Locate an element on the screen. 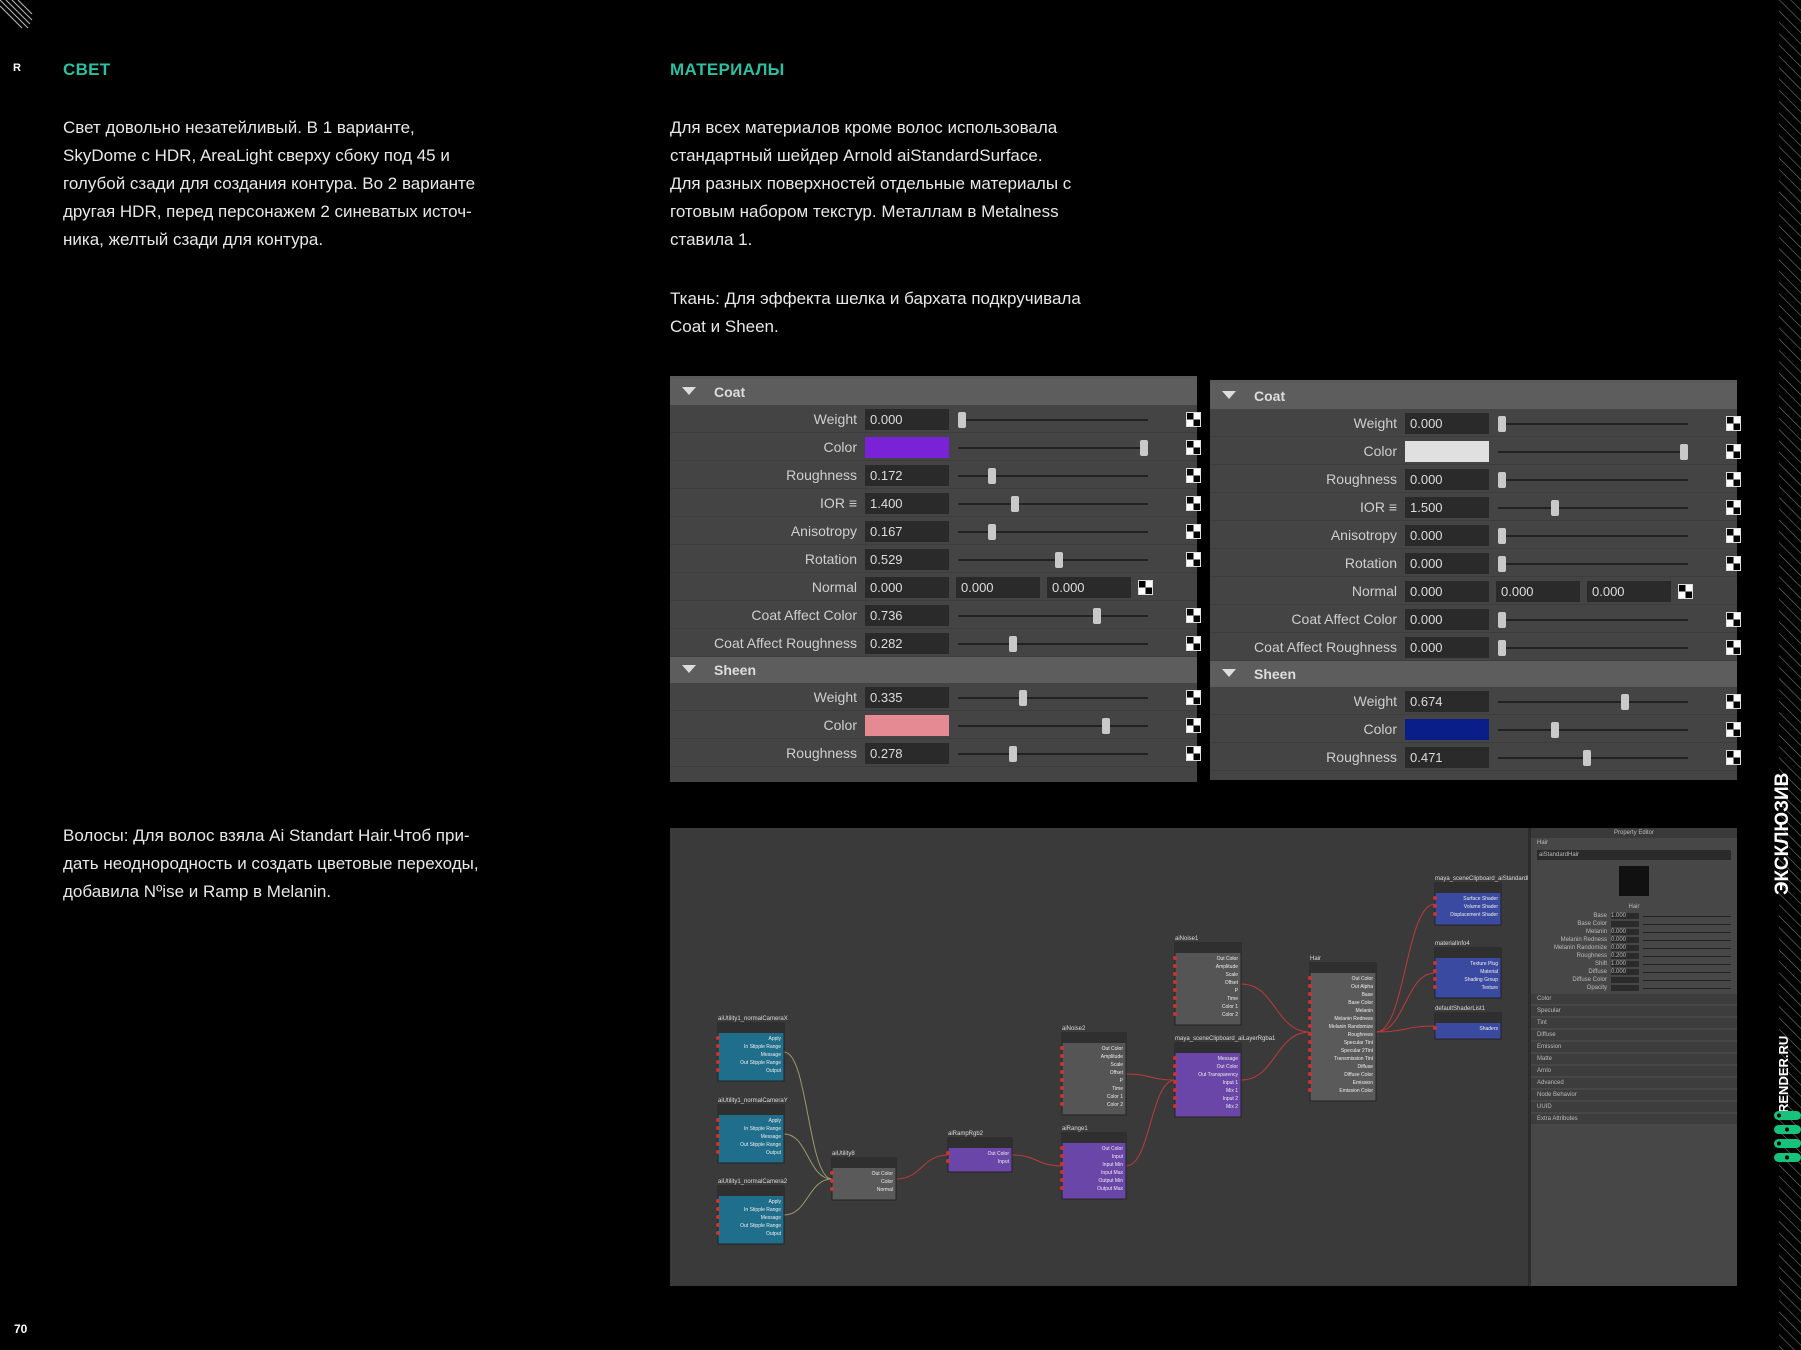 The height and width of the screenshot is (1350, 1801). attribute-value-field: 0.529 is located at coordinates (907, 559).